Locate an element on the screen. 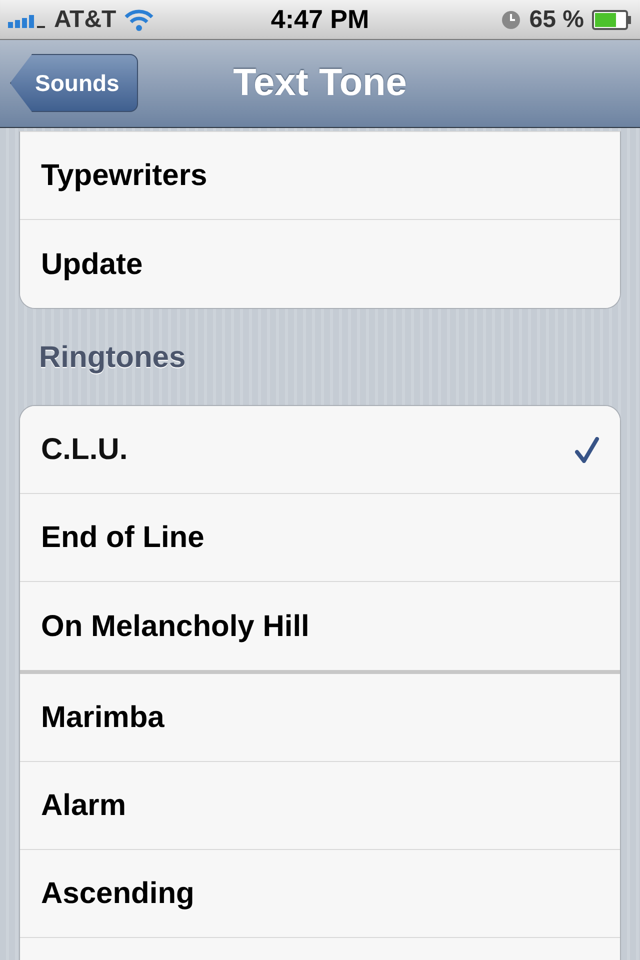 This screenshot has width=640, height=960. row-label: Update is located at coordinates (92, 264).